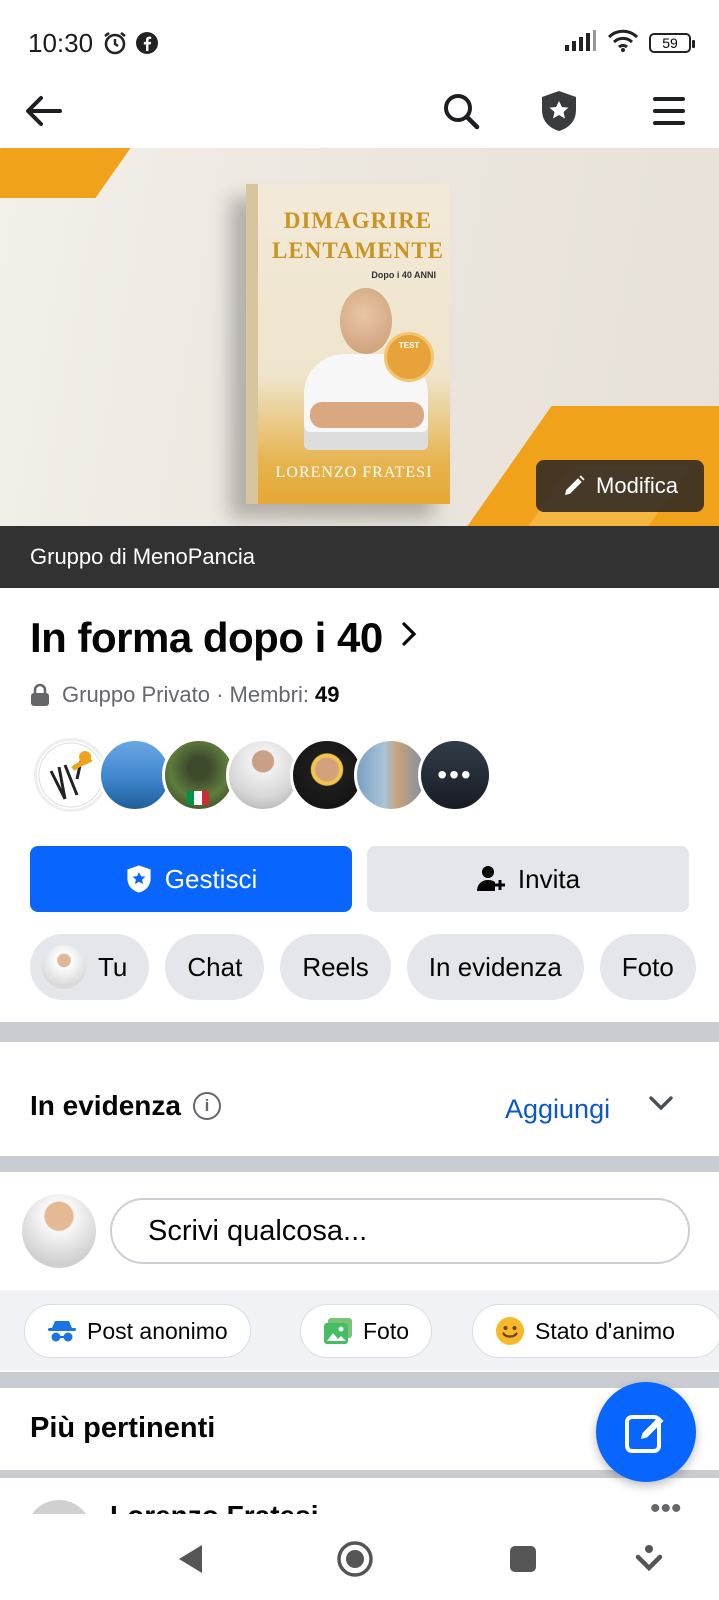 The width and height of the screenshot is (719, 1600). I want to click on create-post-button, so click(646, 1432).